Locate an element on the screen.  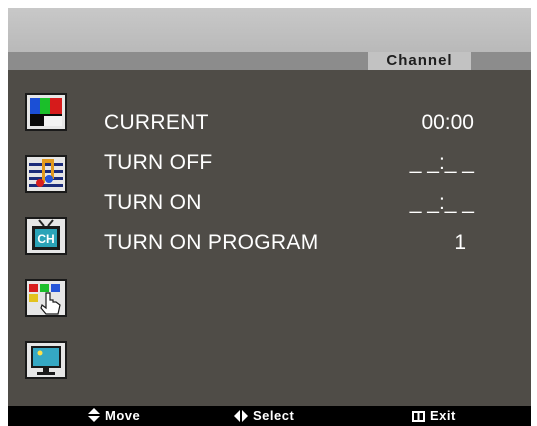
channel-icon: CH is located at coordinates (46, 236).